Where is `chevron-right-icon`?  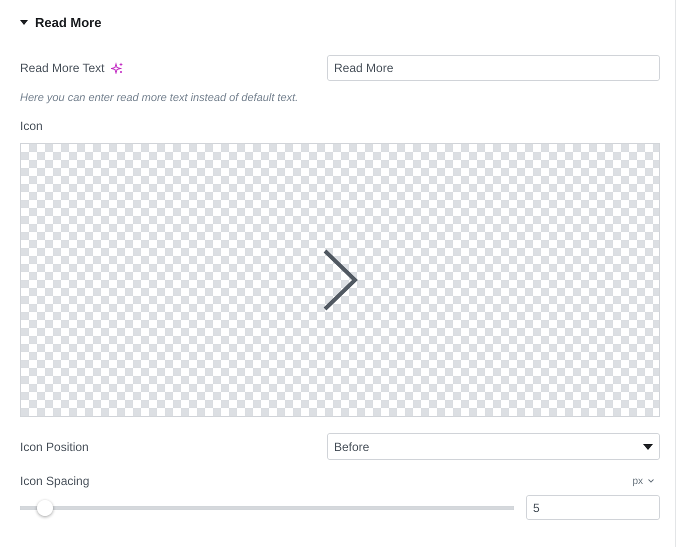 chevron-right-icon is located at coordinates (340, 280).